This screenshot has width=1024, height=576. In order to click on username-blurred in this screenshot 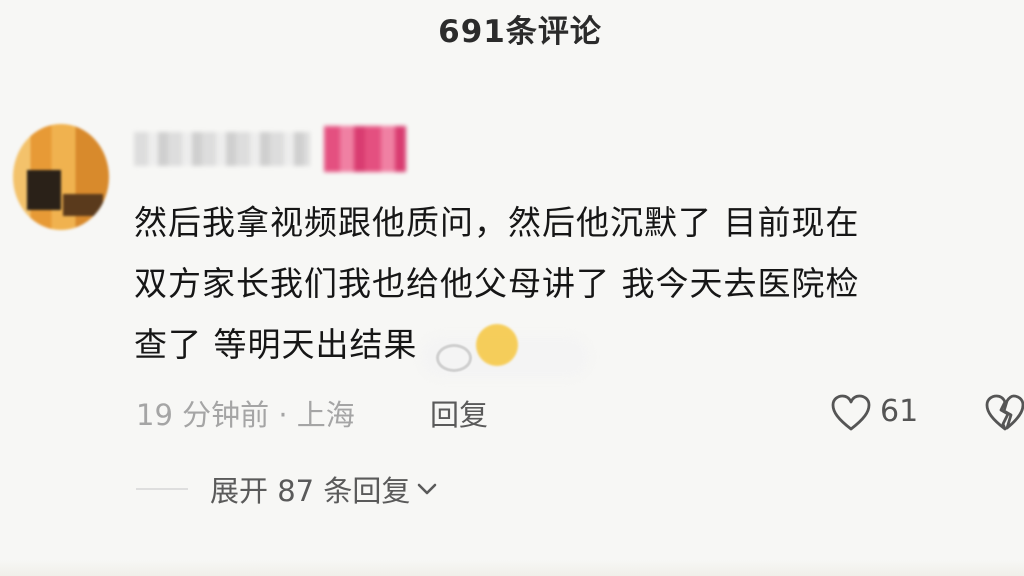, I will do `click(222, 149)`.